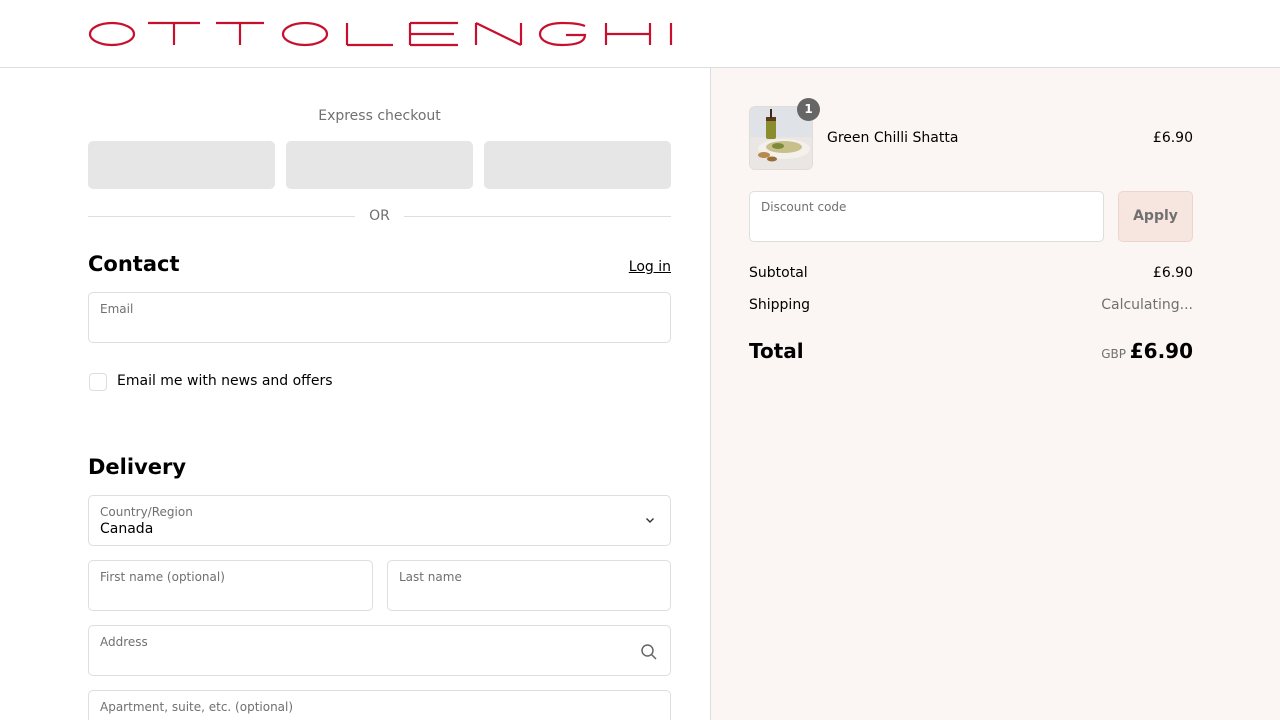 Image resolution: width=1280 pixels, height=720 pixels. Describe the element at coordinates (926, 216) in the screenshot. I see `discount-code-field: Discount code` at that location.